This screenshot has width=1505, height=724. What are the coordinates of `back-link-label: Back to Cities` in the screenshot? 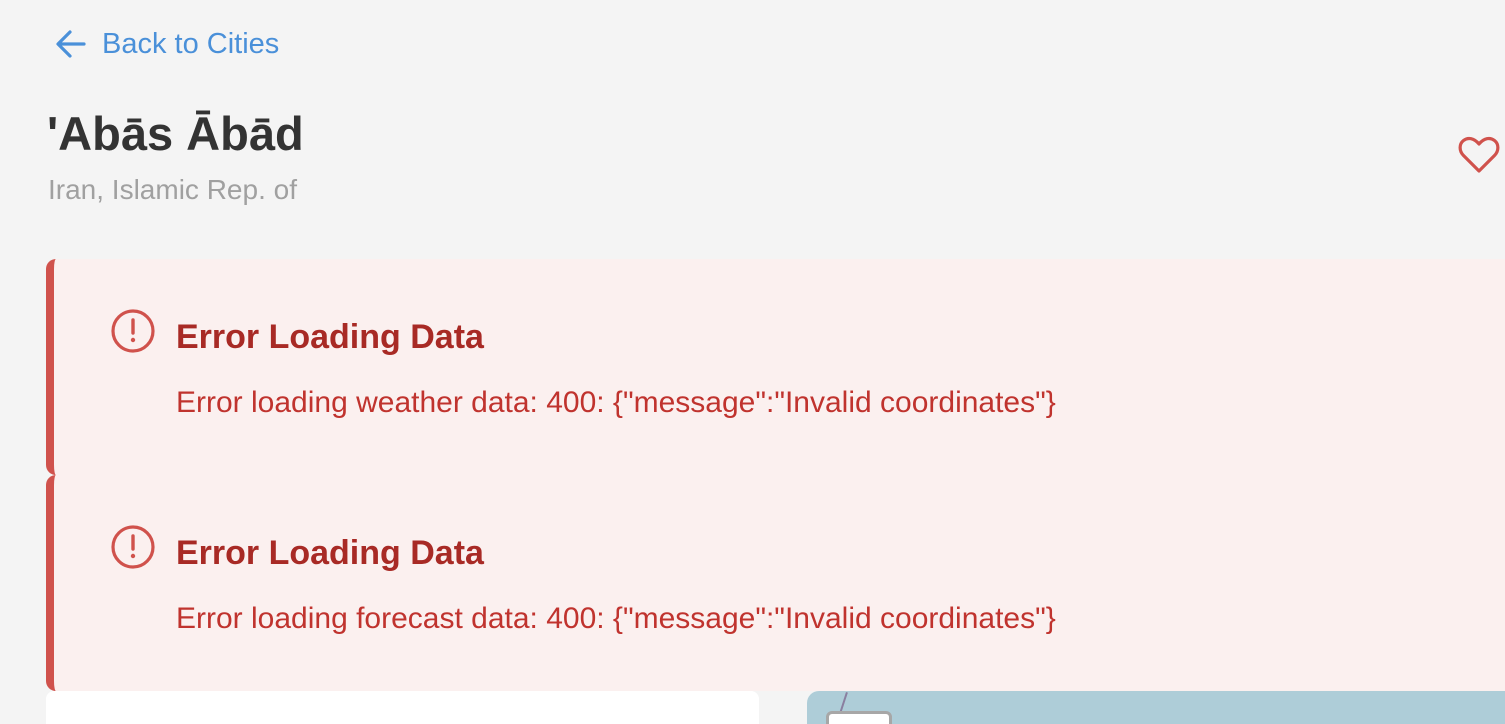 It's located at (191, 44).